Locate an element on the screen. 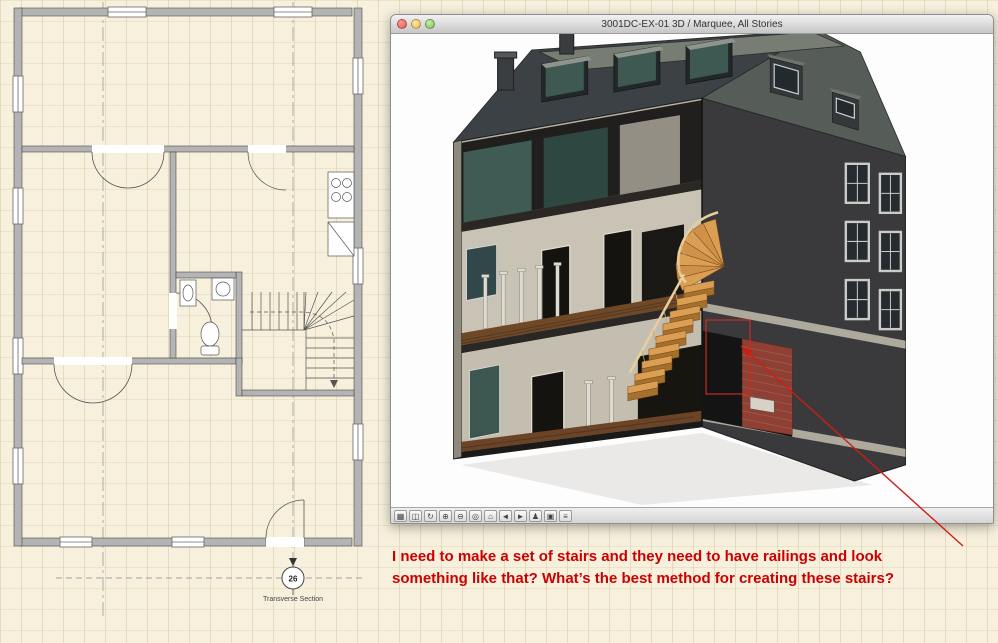 This screenshot has width=998, height=643. view-toolbar: ▦ ◫ ↻ ⊕ ⊖ ◎ ⌂ ◄ ► ♟ ▣ ≡ is located at coordinates (692, 515).